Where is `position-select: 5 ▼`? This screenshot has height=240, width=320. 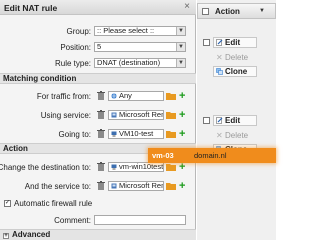 position-select: 5 ▼ is located at coordinates (140, 47).